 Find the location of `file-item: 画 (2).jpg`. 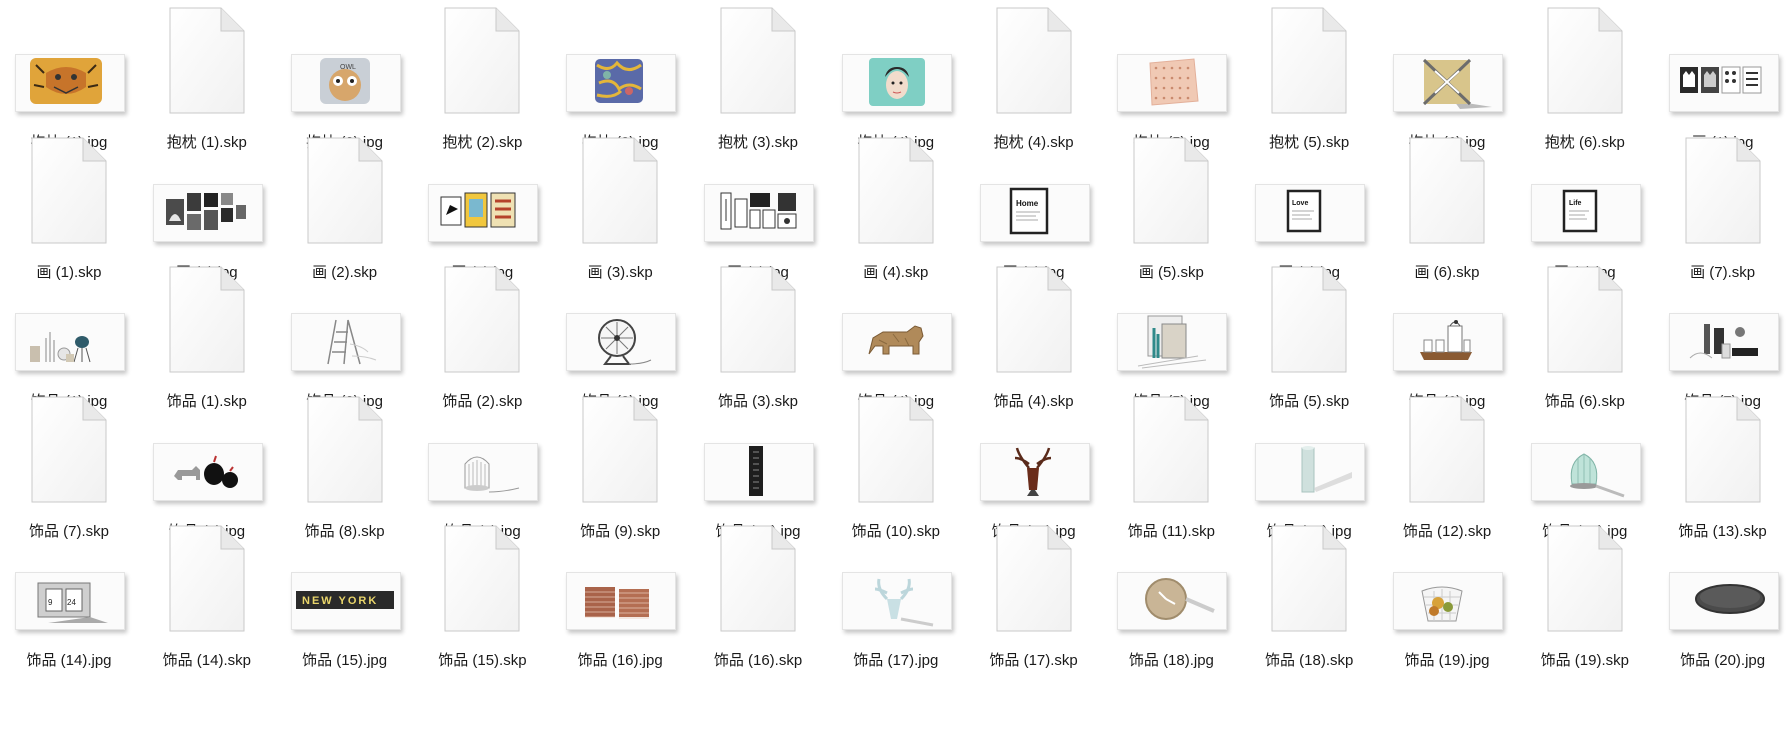

file-item: 画 (2).jpg is located at coordinates (207, 211).